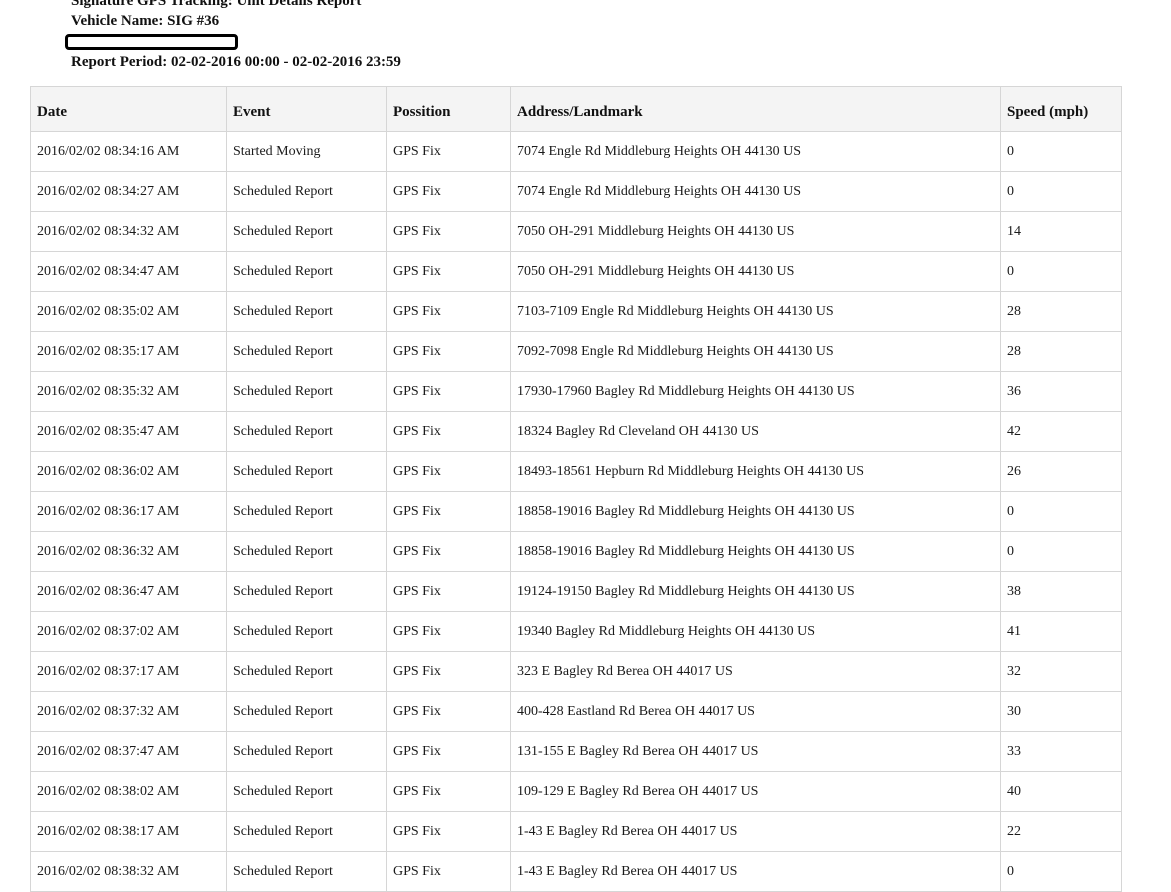 The height and width of the screenshot is (892, 1171). I want to click on column-header-date: Date, so click(128, 109).